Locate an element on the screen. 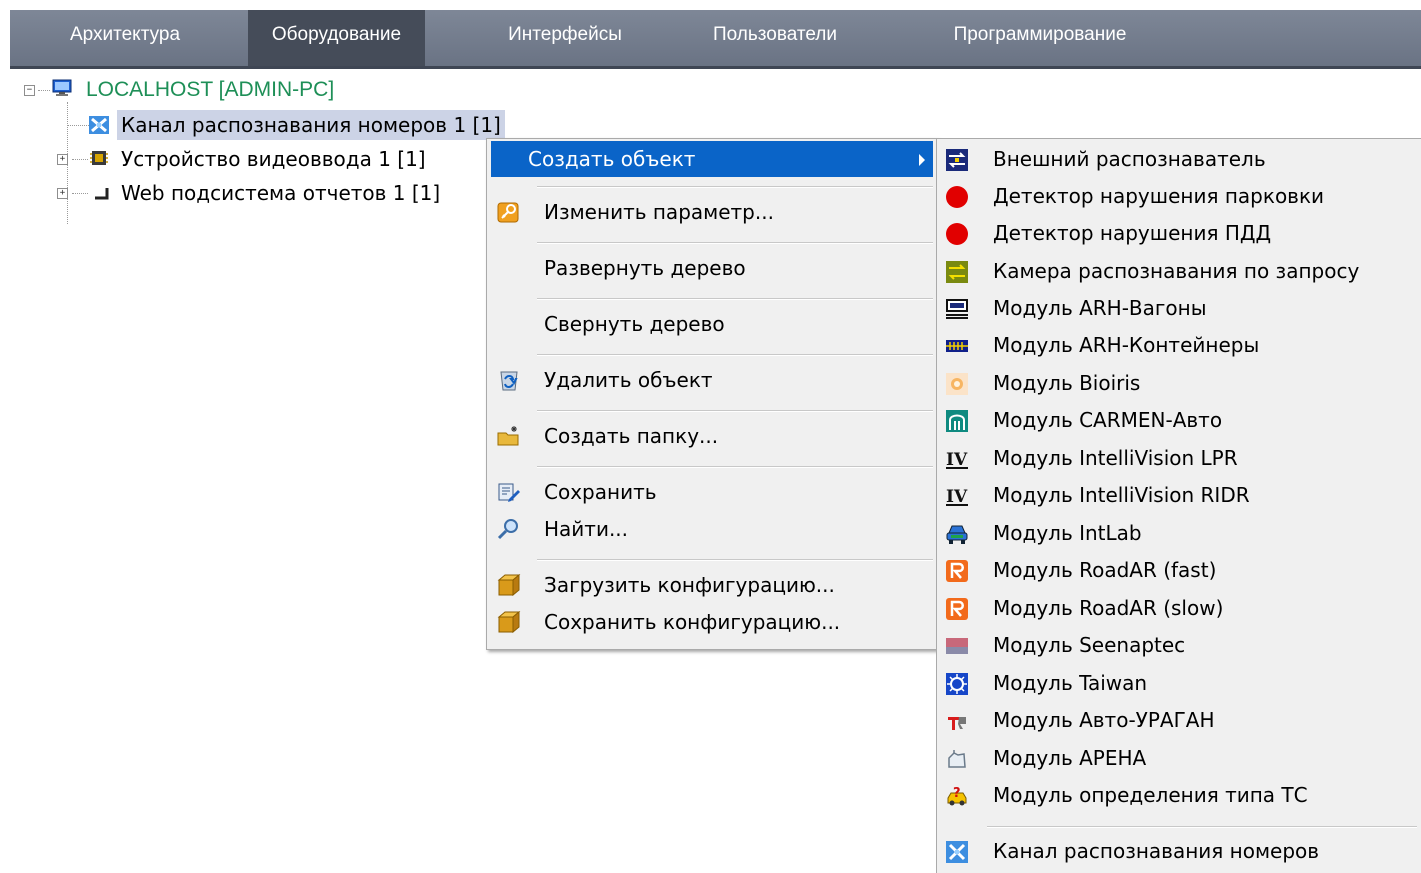 The image size is (1421, 873). menu-delete-object: Удалить объект is located at coordinates (712, 380).